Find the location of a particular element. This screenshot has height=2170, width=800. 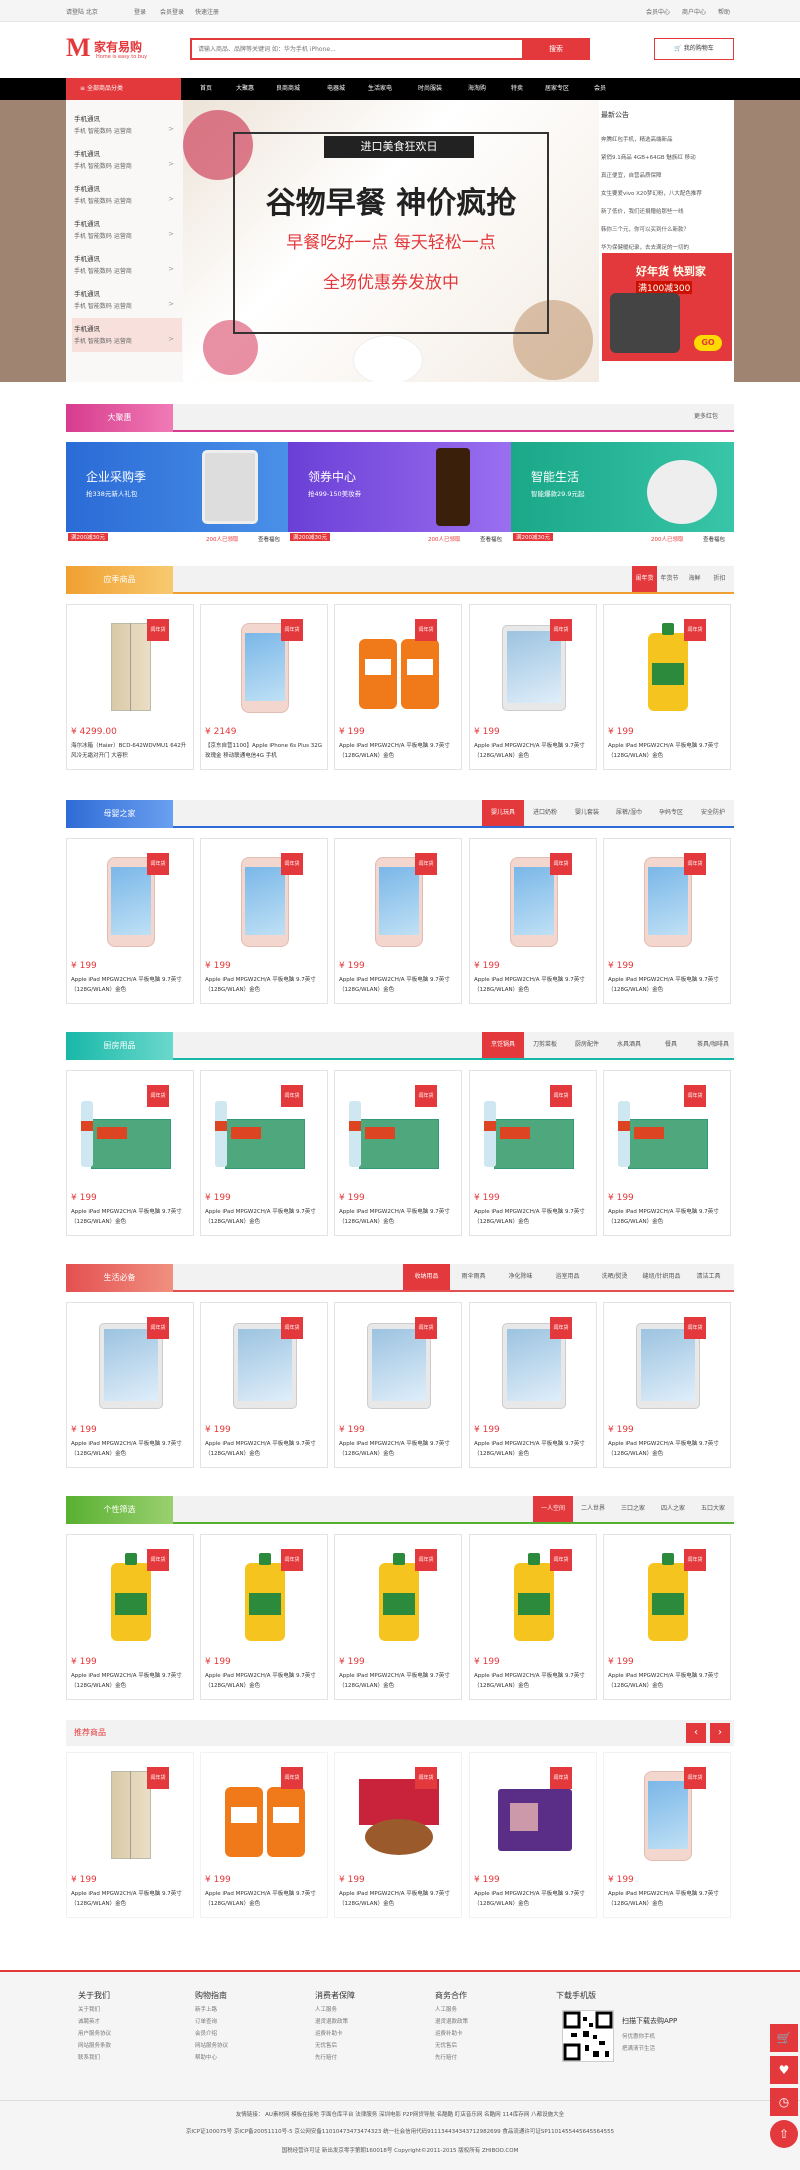

tab-baby-5: 安全防护 is located at coordinates (713, 813).